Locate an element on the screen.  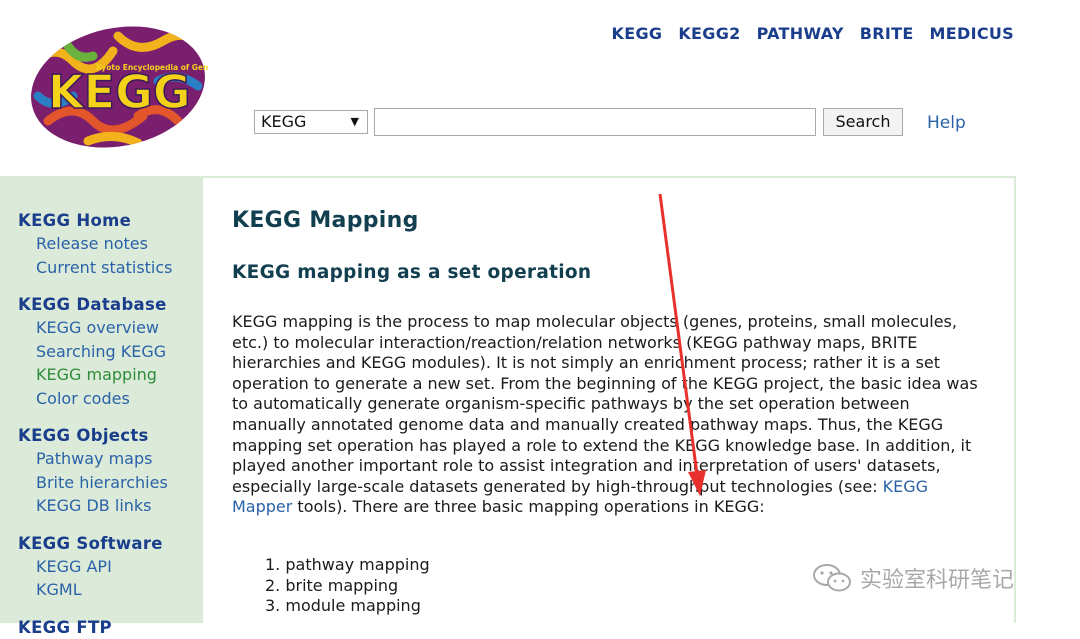
sidebar-item-release-notes: Release notes is located at coordinates (119, 244).